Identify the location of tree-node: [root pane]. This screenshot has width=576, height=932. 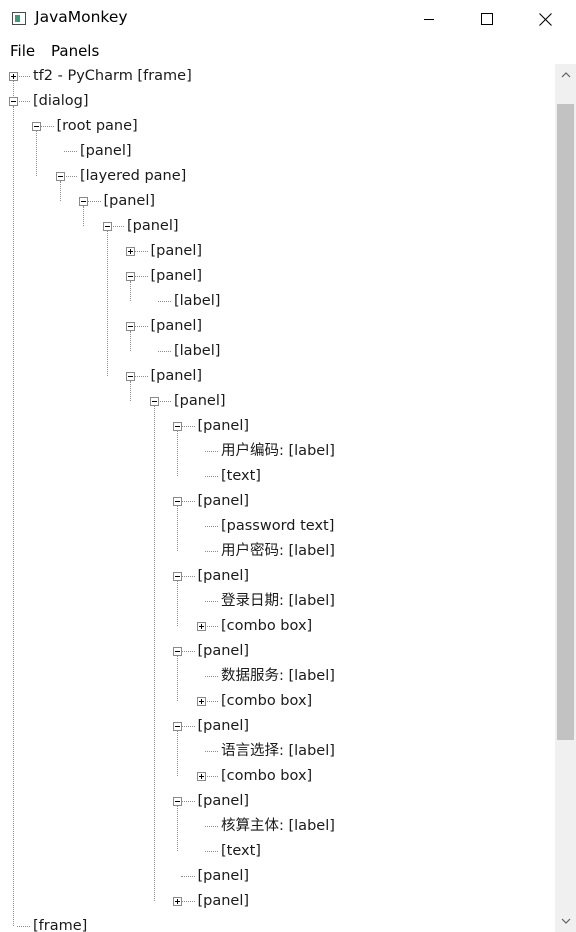
(97, 126).